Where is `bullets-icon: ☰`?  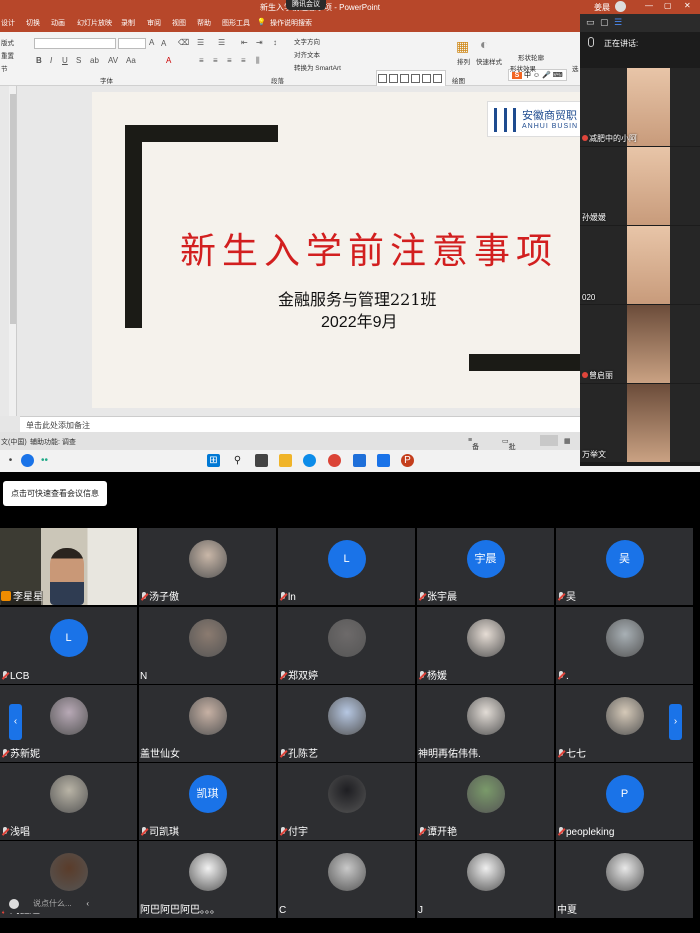
bullets-icon: ☰ is located at coordinates (200, 42).